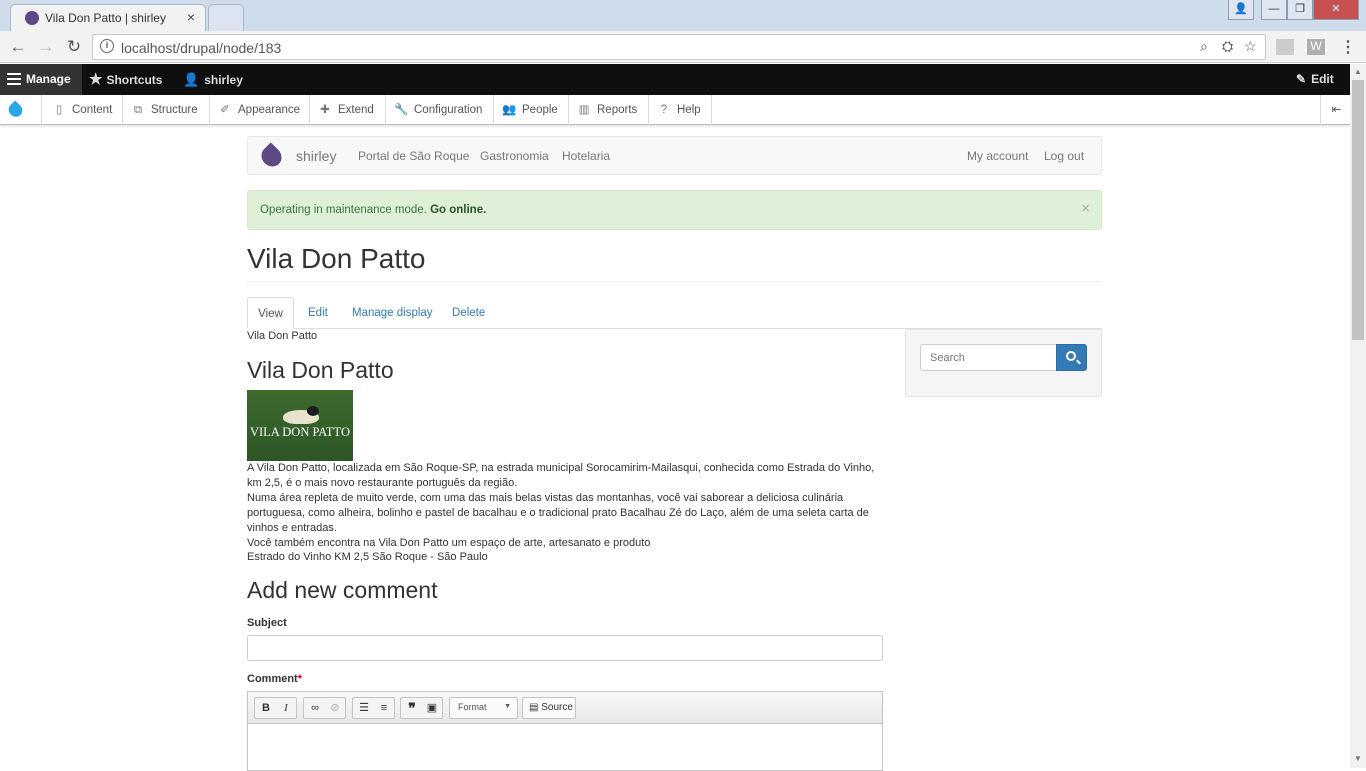  Describe the element at coordinates (107, 46) in the screenshot. I see `info-icon: i` at that location.